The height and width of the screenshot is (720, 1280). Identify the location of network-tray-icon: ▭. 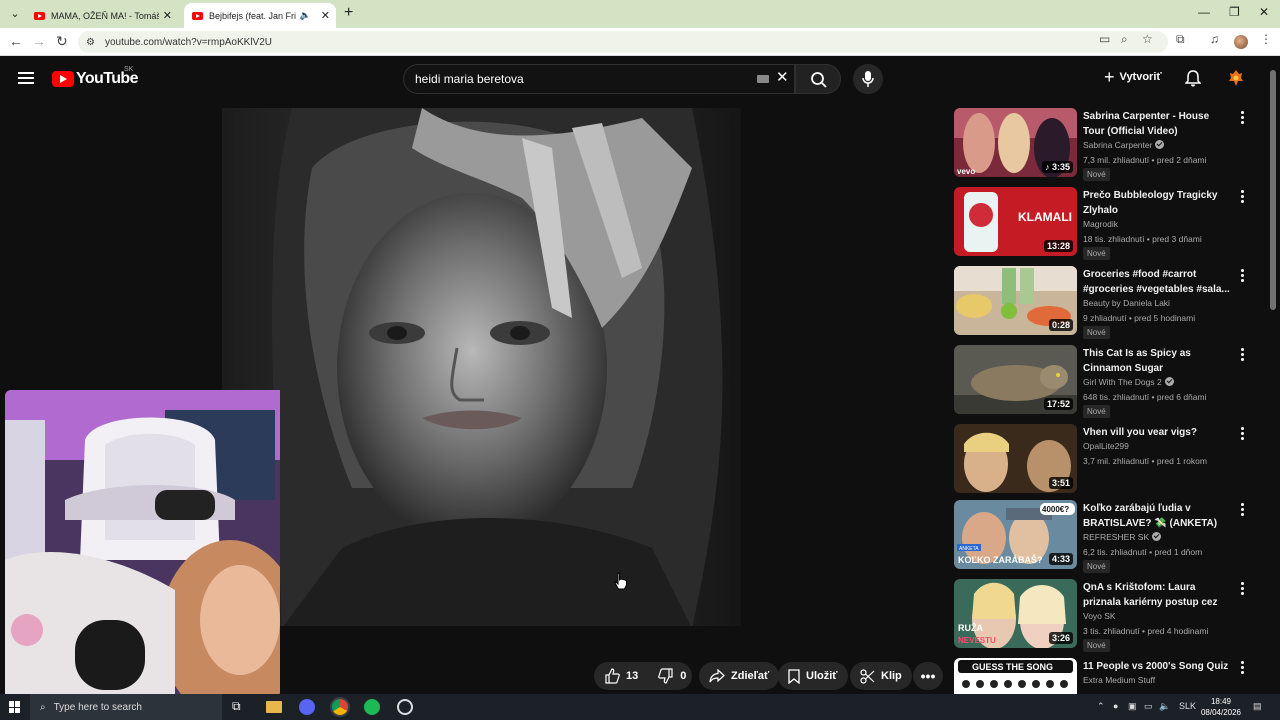
(1148, 706).